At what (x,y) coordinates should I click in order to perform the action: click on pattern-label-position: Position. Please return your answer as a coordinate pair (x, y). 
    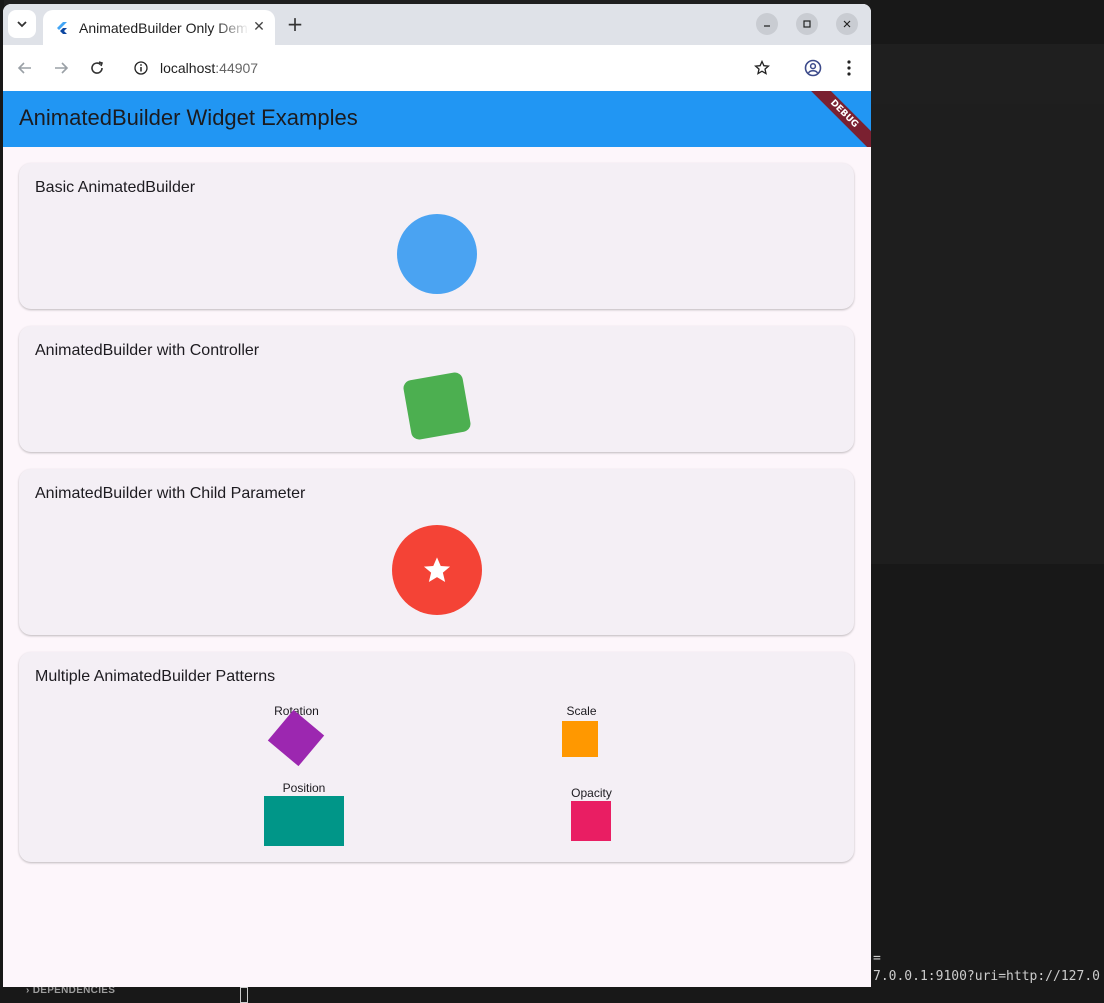
    Looking at the image, I should click on (304, 788).